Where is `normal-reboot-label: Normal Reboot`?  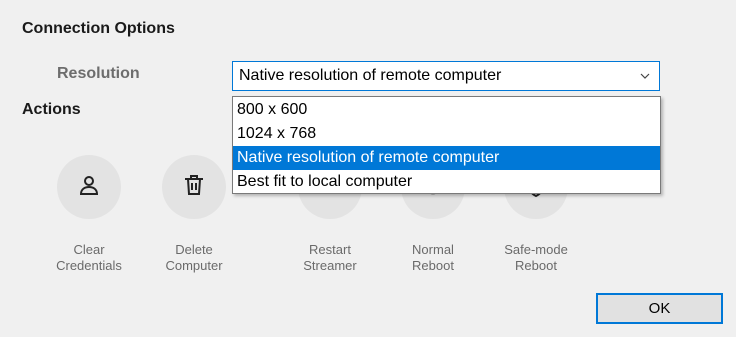
normal-reboot-label: Normal Reboot is located at coordinates (433, 257).